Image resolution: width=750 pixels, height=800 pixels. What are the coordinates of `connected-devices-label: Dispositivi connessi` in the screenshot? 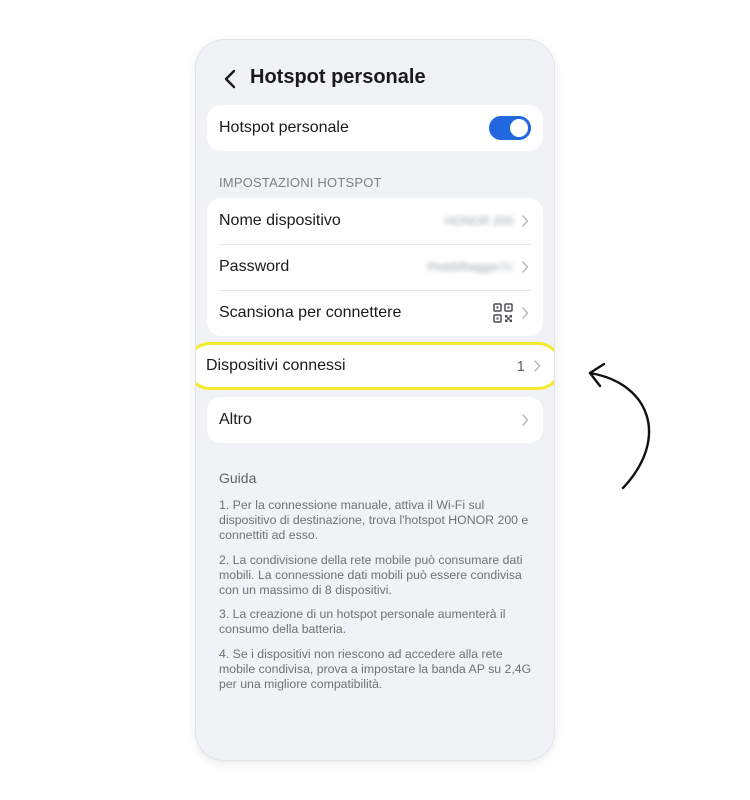 It's located at (276, 365).